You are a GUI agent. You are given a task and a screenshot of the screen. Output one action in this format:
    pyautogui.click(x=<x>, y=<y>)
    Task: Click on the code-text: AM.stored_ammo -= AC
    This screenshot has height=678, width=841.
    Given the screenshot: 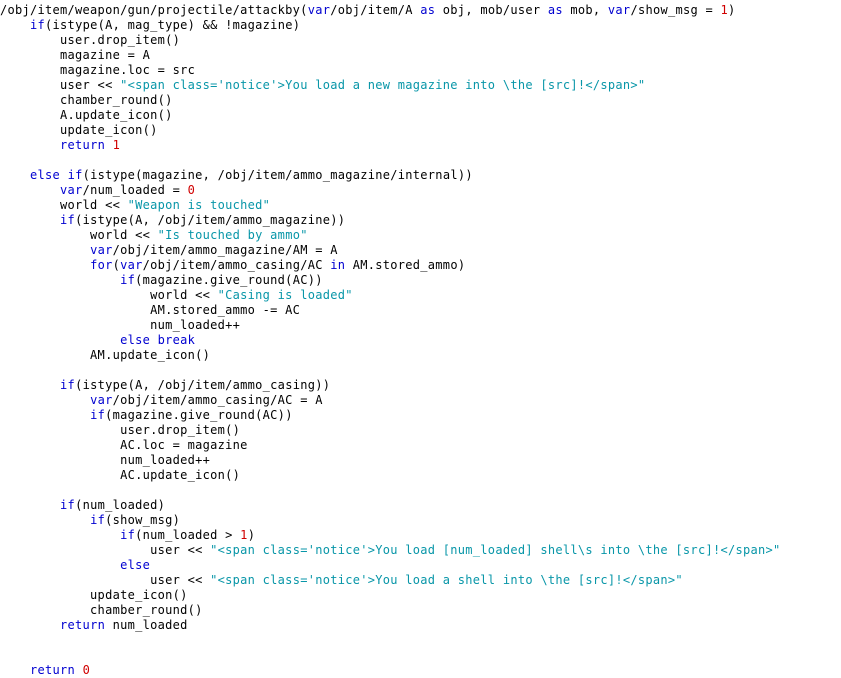 What is the action you would take?
    pyautogui.click(x=150, y=310)
    